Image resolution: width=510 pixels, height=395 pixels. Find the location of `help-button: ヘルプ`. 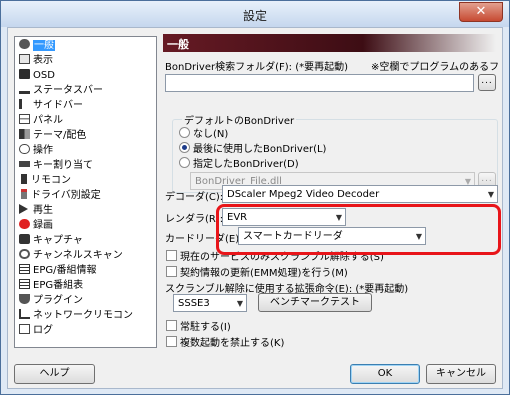

help-button: ヘルプ is located at coordinates (54, 374).